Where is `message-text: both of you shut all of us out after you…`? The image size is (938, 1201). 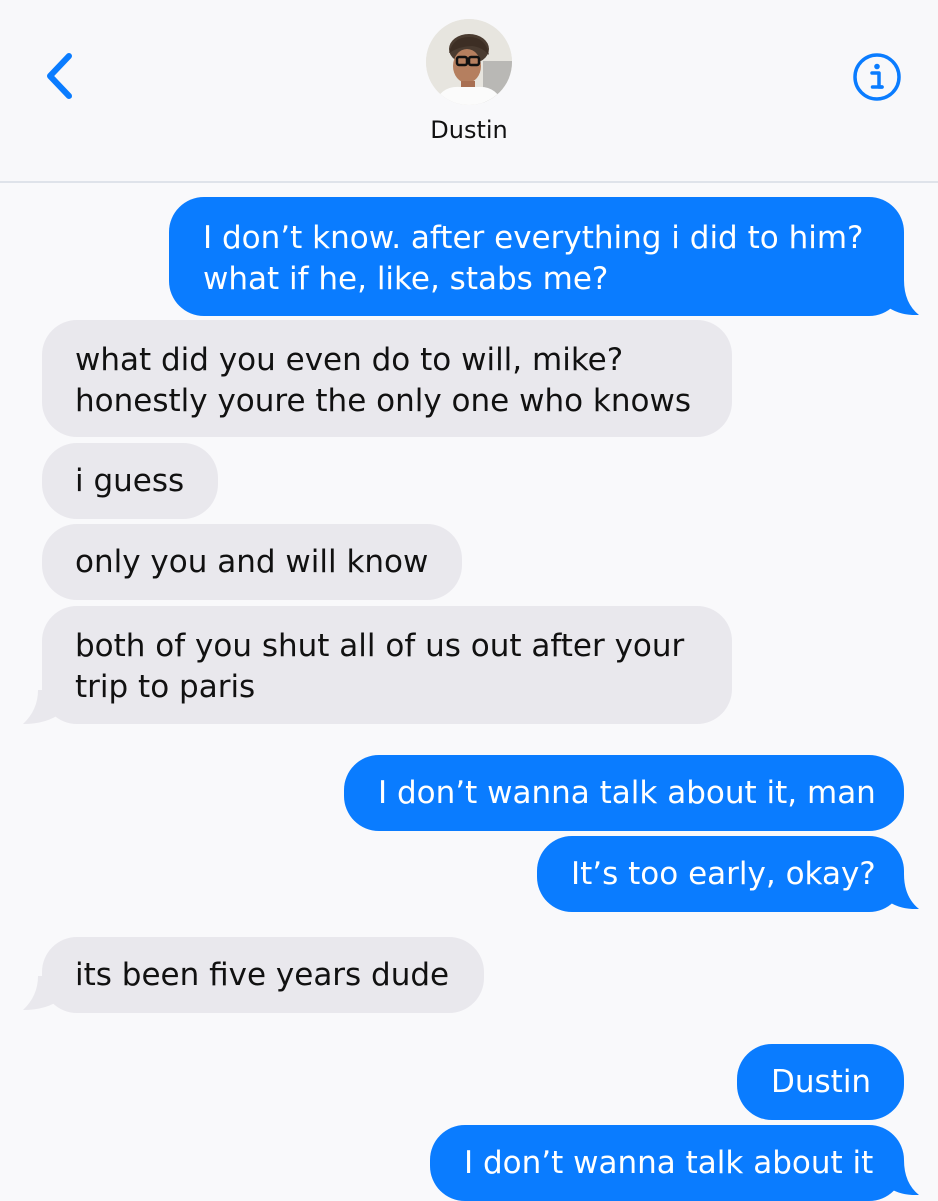 message-text: both of you shut all of us out after you… is located at coordinates (380, 646).